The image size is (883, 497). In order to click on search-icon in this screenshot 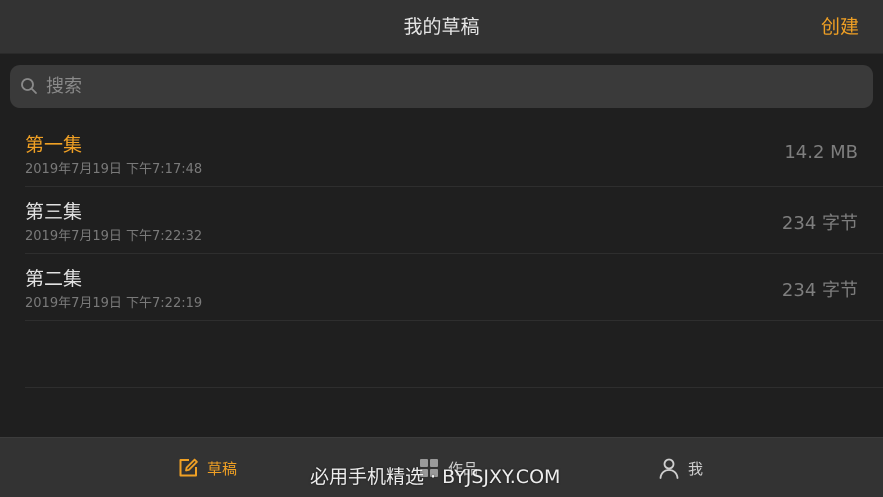, I will do `click(29, 86)`.